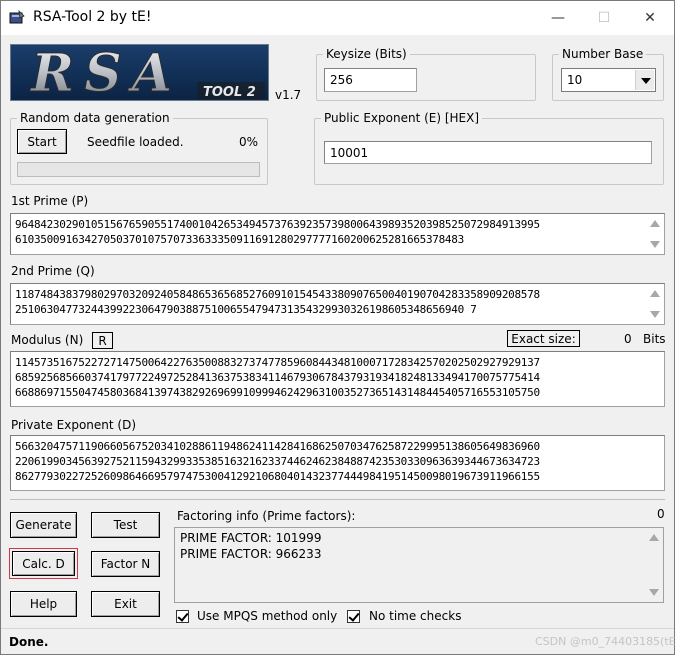 This screenshot has width=675, height=655. I want to click on seedfile-status: Seedfile loaded., so click(135, 142).